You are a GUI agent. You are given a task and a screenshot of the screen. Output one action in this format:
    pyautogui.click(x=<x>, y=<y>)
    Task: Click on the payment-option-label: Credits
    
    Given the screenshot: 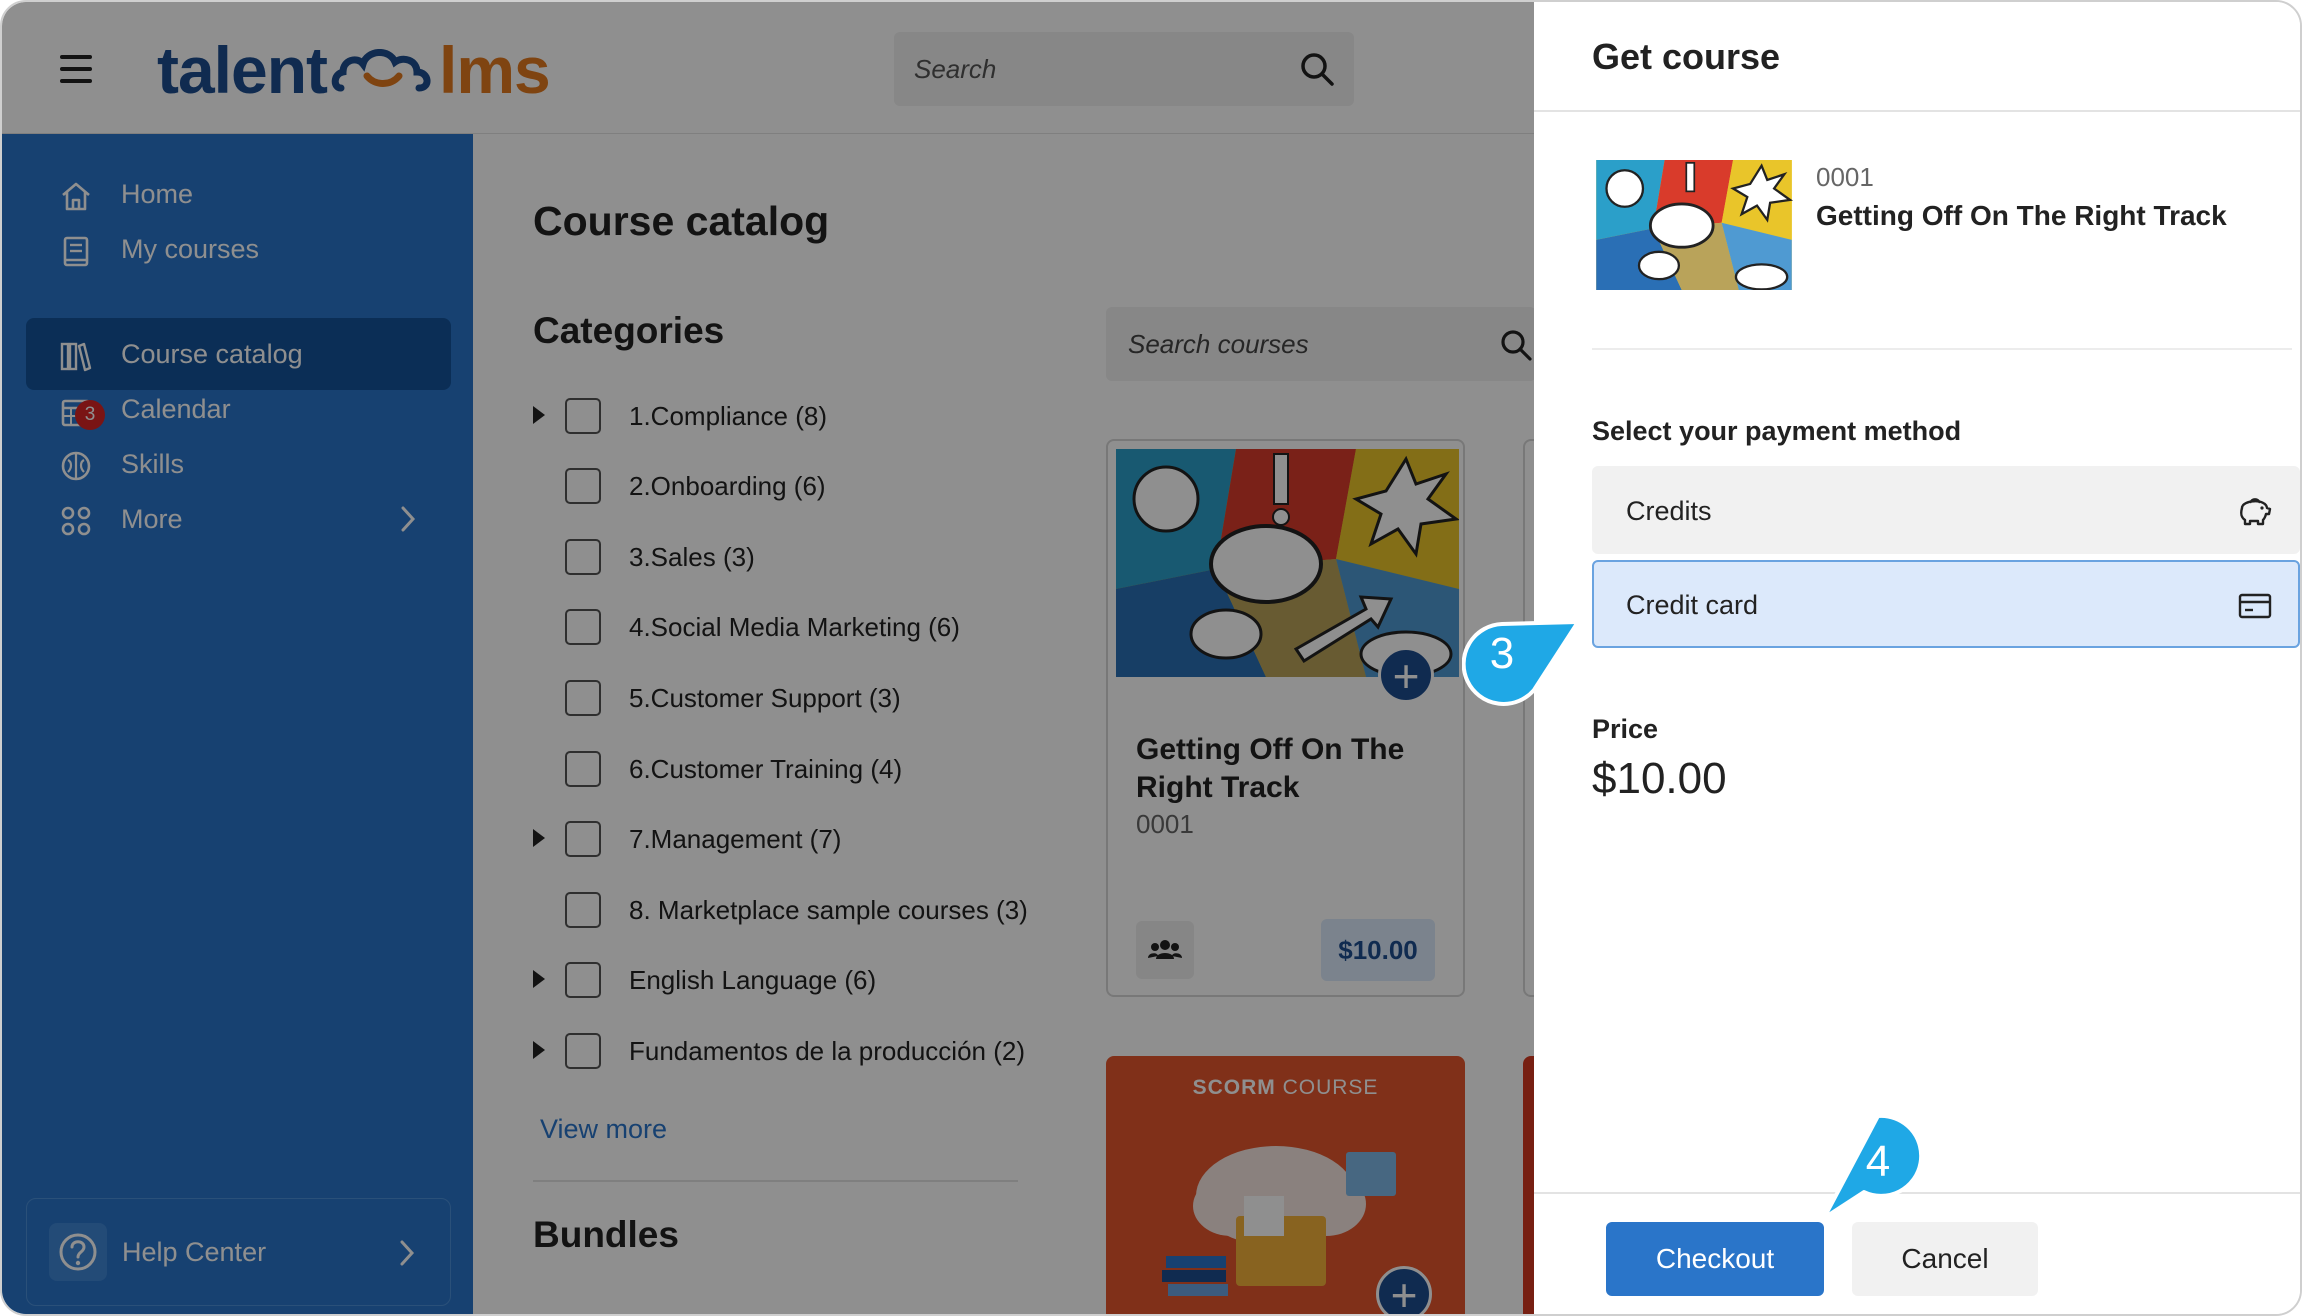 What is the action you would take?
    pyautogui.click(x=1669, y=511)
    